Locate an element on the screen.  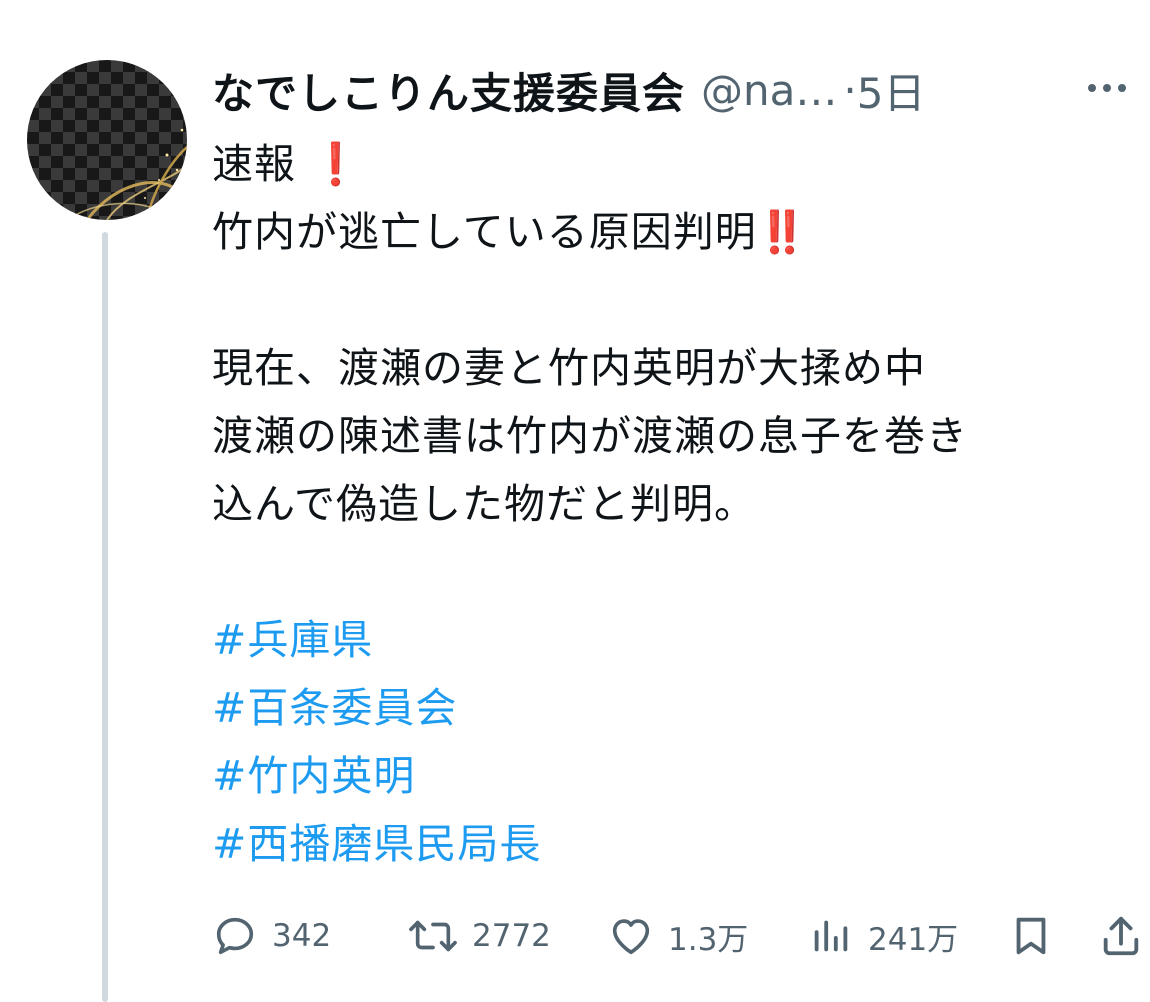
hashtag-link: #西播磨県民局長 is located at coordinates (672, 844).